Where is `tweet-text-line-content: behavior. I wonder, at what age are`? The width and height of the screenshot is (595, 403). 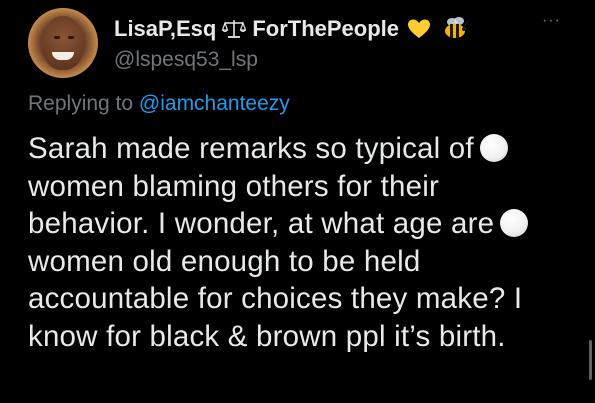 tweet-text-line-content: behavior. I wonder, at what age are is located at coordinates (261, 223).